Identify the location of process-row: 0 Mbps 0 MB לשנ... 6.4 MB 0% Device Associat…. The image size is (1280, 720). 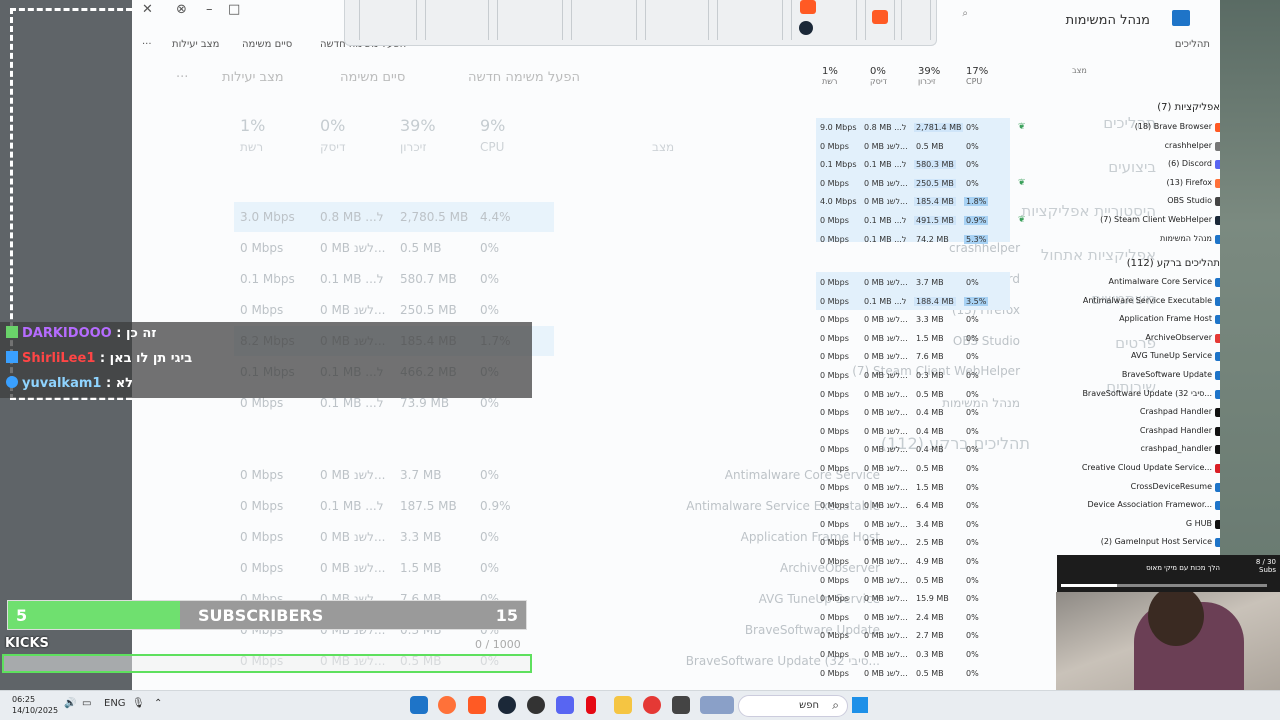
(1017, 506).